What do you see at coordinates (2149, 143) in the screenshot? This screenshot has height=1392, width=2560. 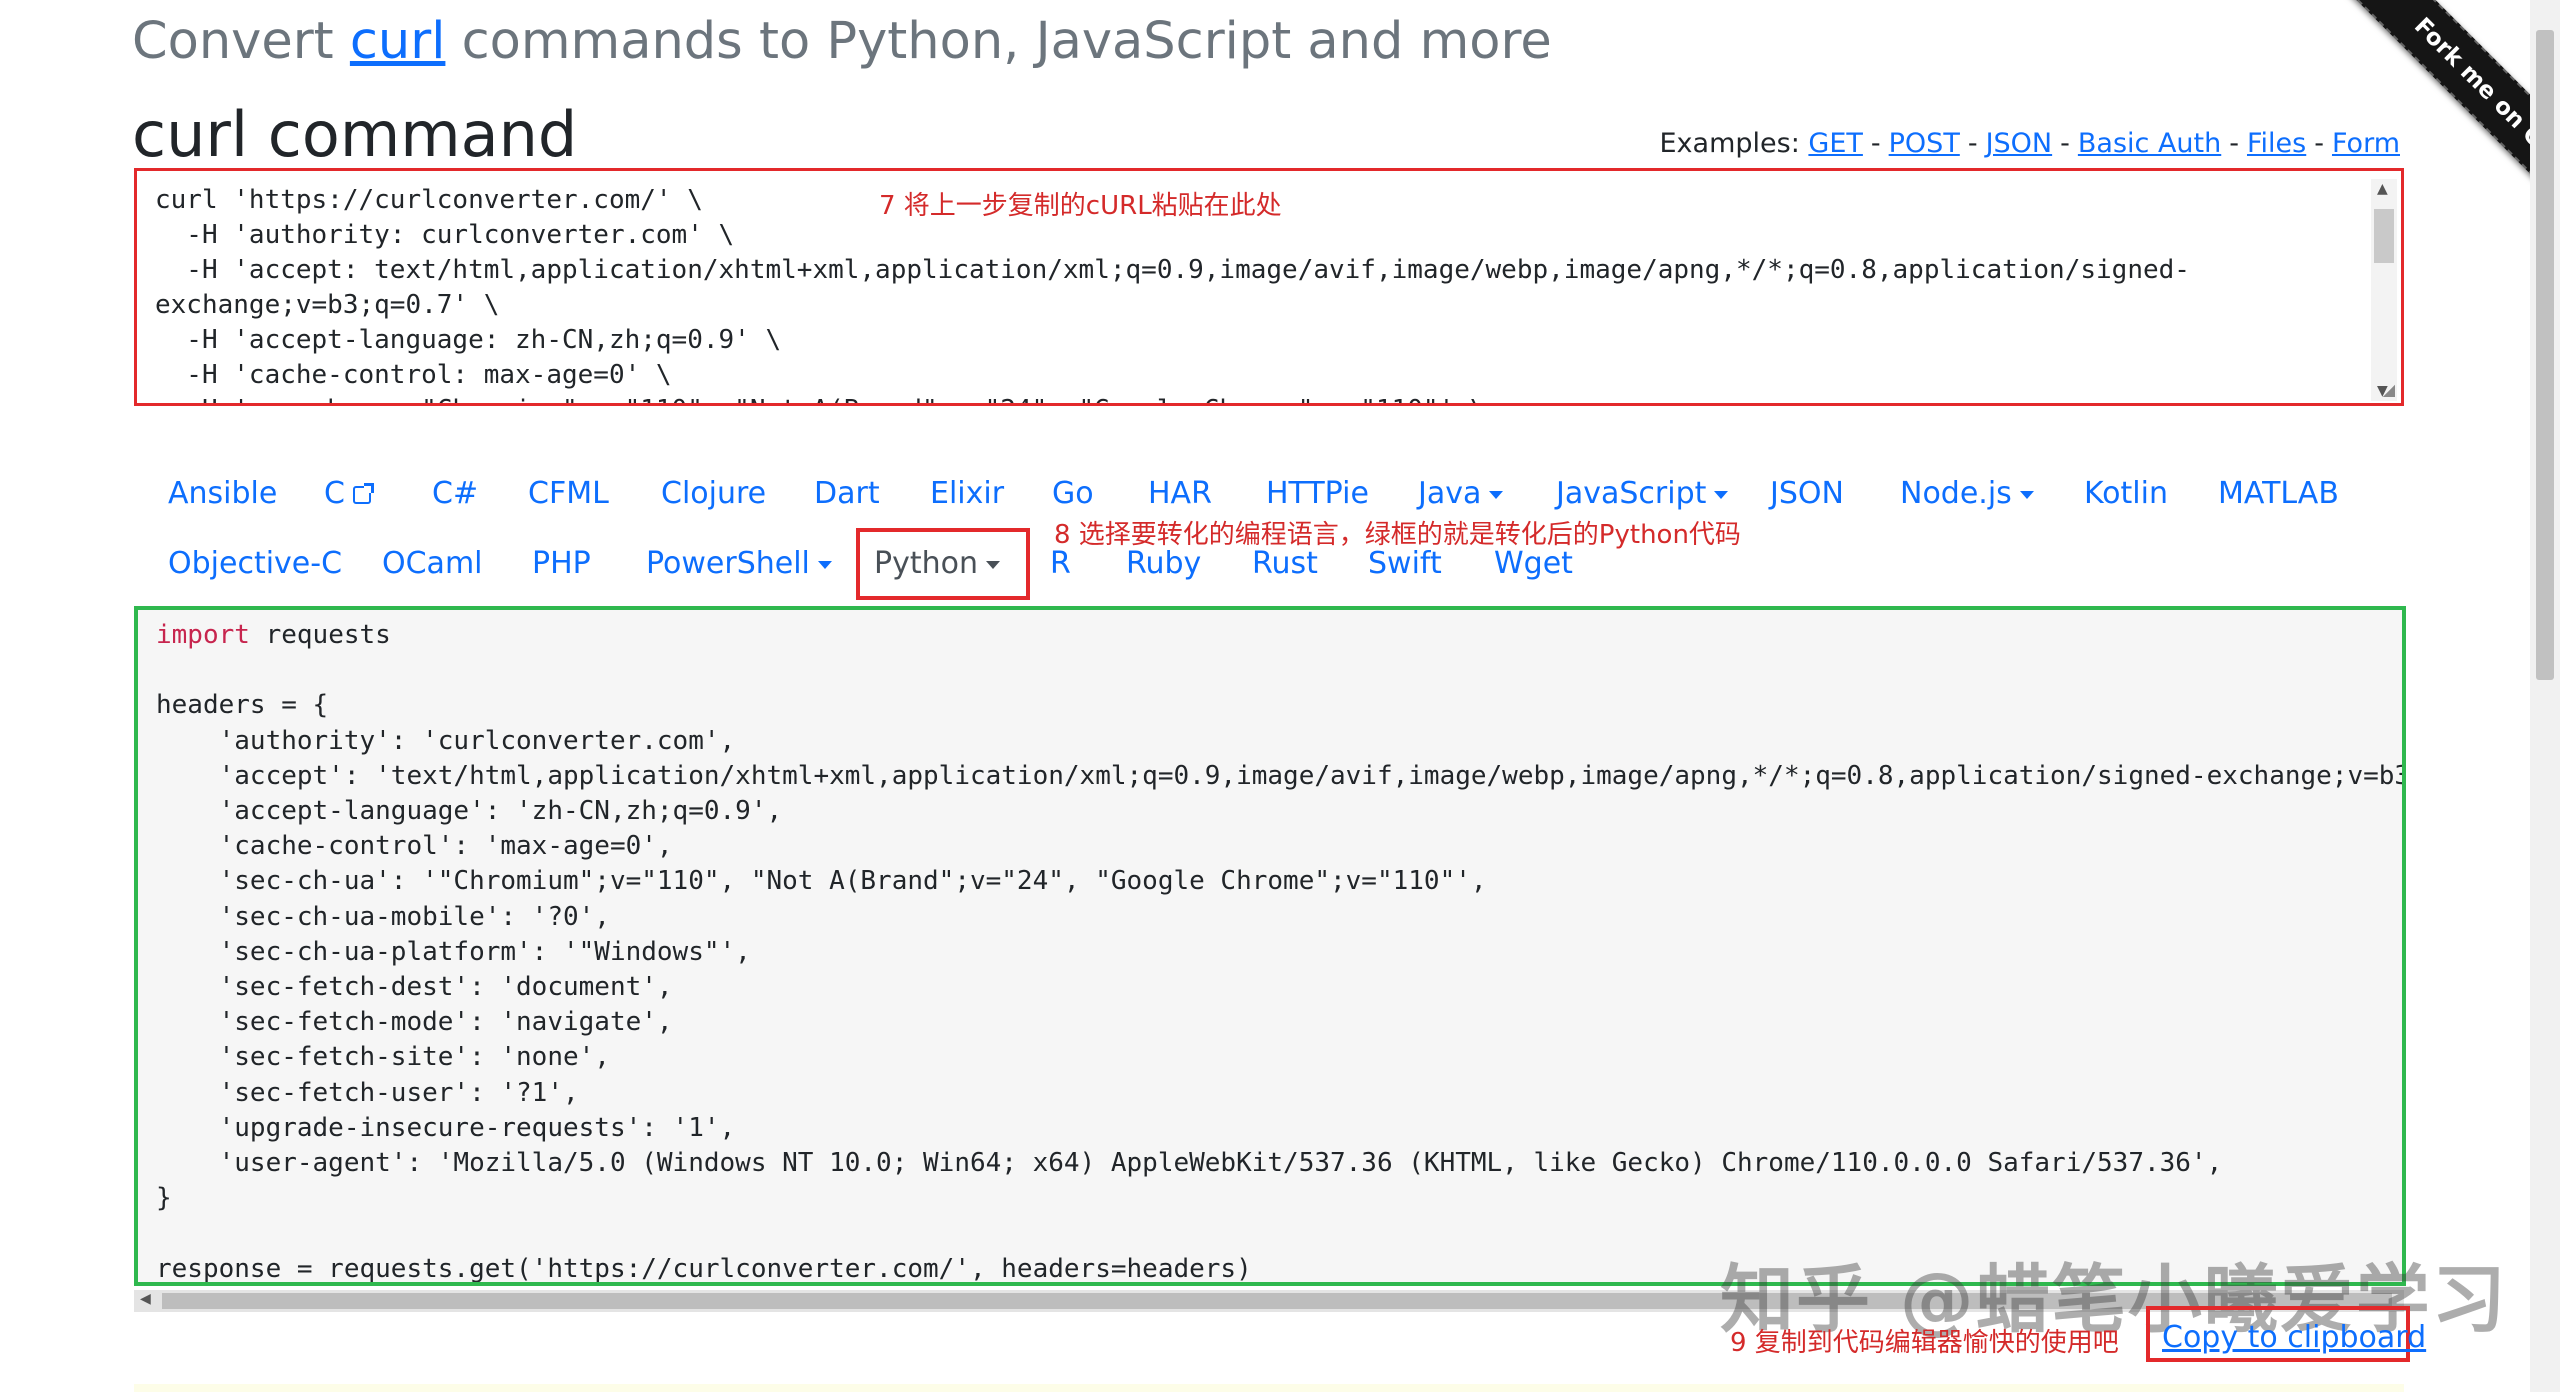 I see `example-basic-auth-link: Basic Auth` at bounding box center [2149, 143].